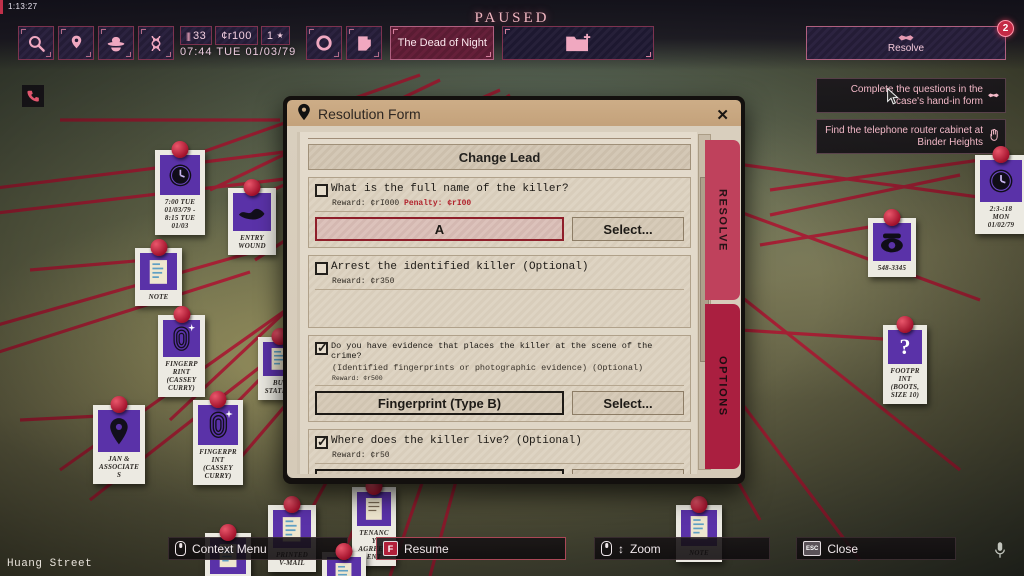 The height and width of the screenshot is (576, 1024). I want to click on energy-stat: ||| 33, so click(196, 35).